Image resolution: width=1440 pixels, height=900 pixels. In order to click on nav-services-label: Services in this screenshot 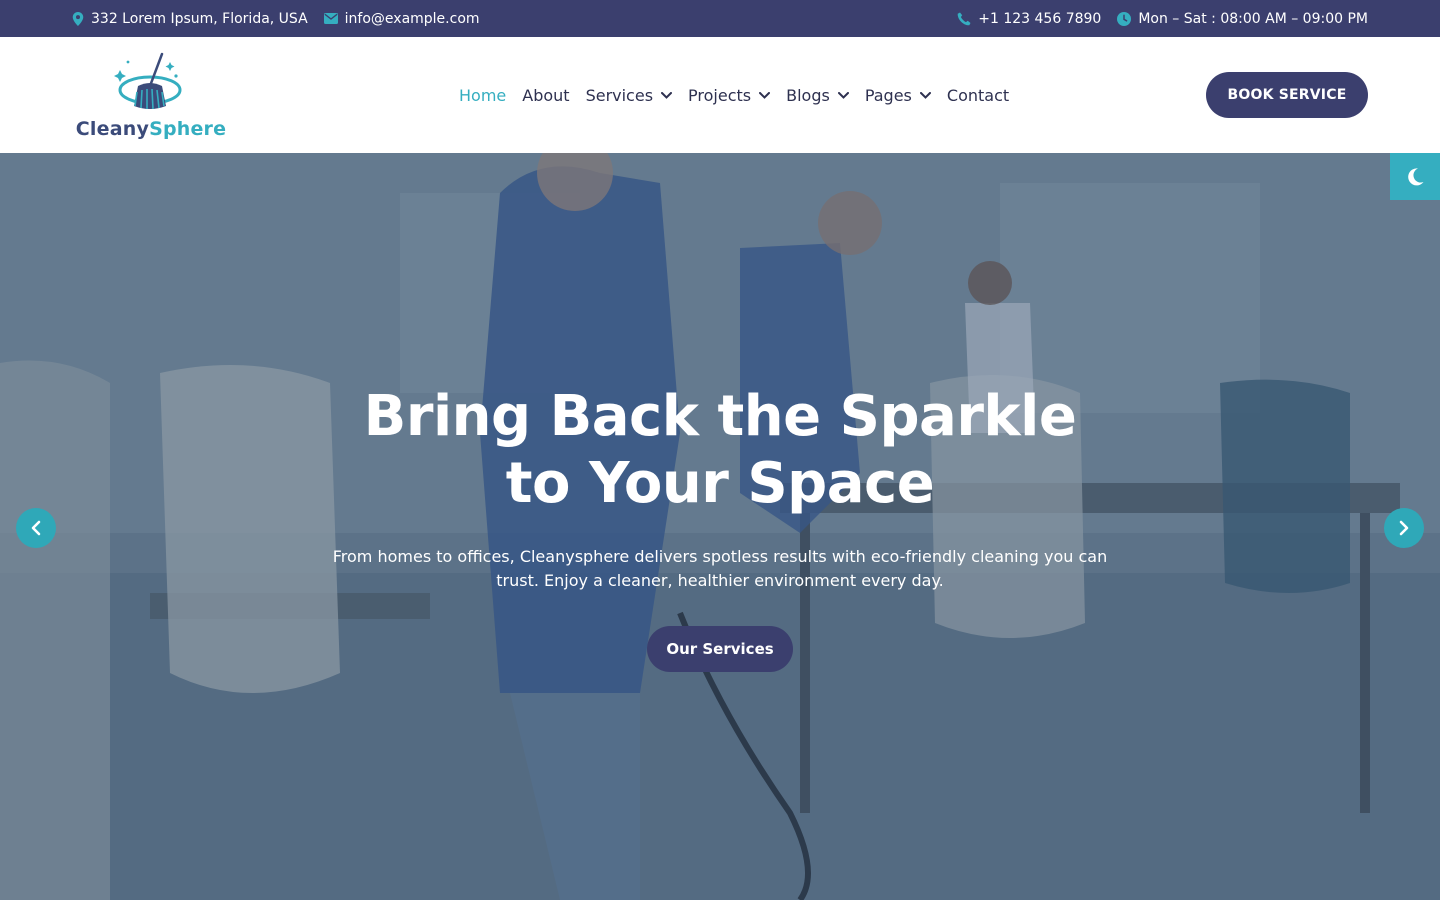, I will do `click(619, 95)`.